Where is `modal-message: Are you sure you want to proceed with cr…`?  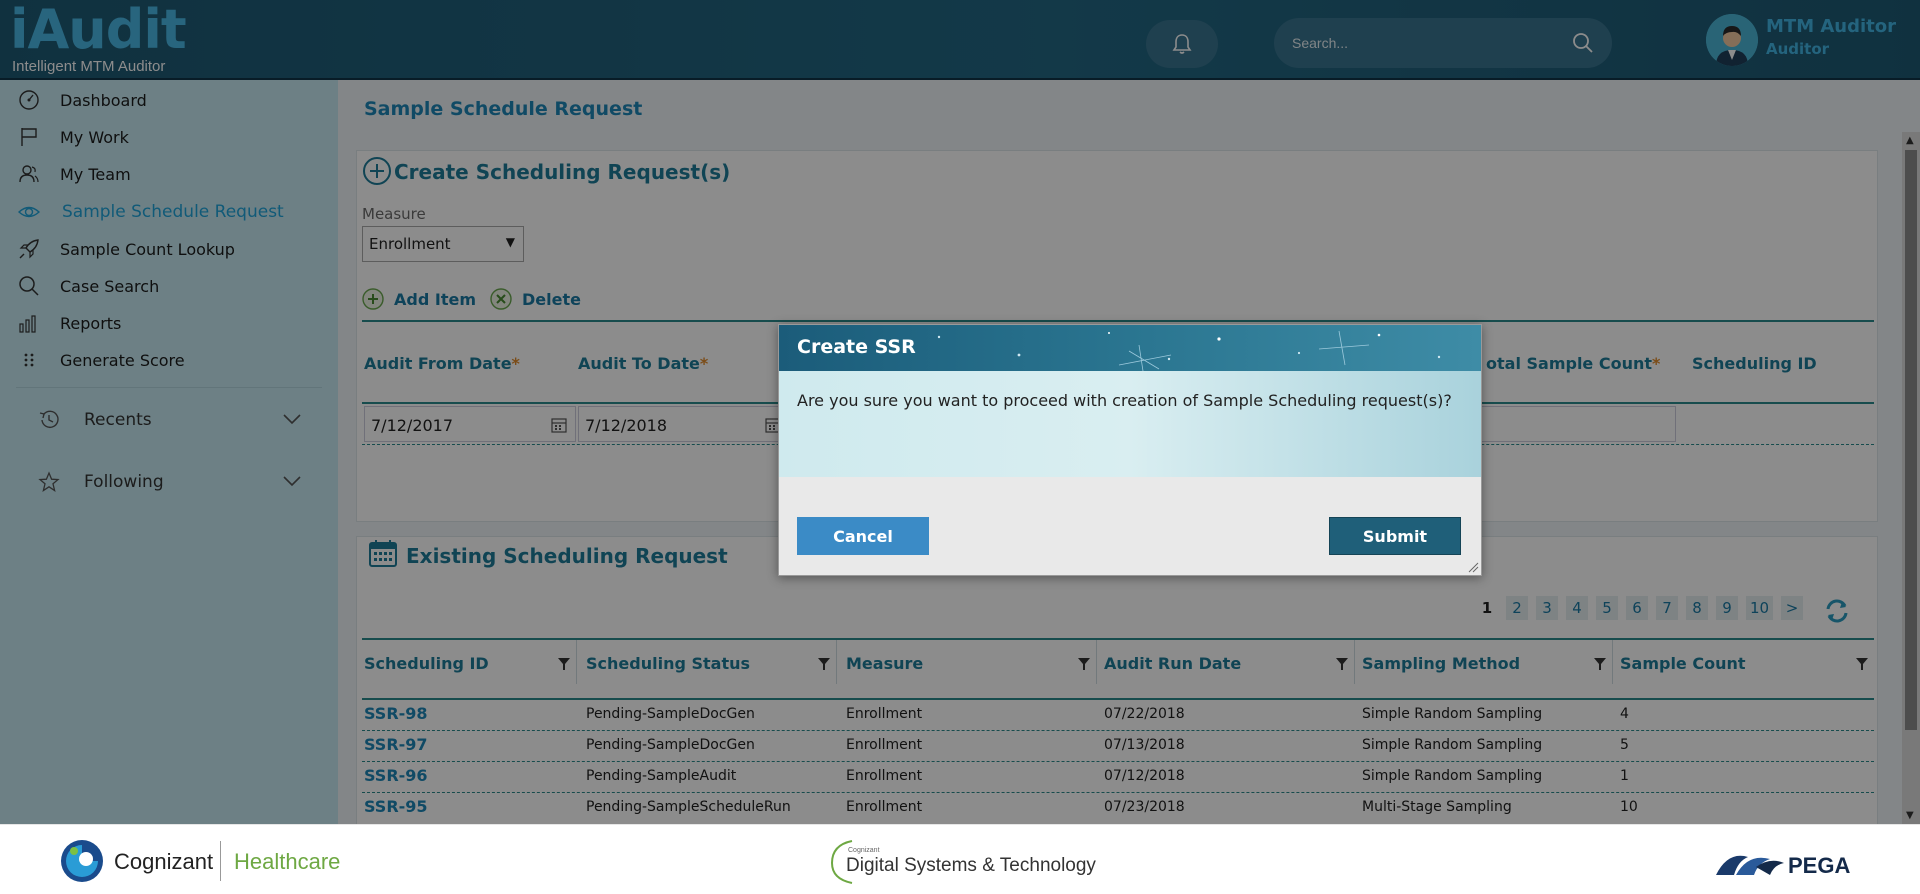 modal-message: Are you sure you want to proceed with cr… is located at coordinates (1124, 400).